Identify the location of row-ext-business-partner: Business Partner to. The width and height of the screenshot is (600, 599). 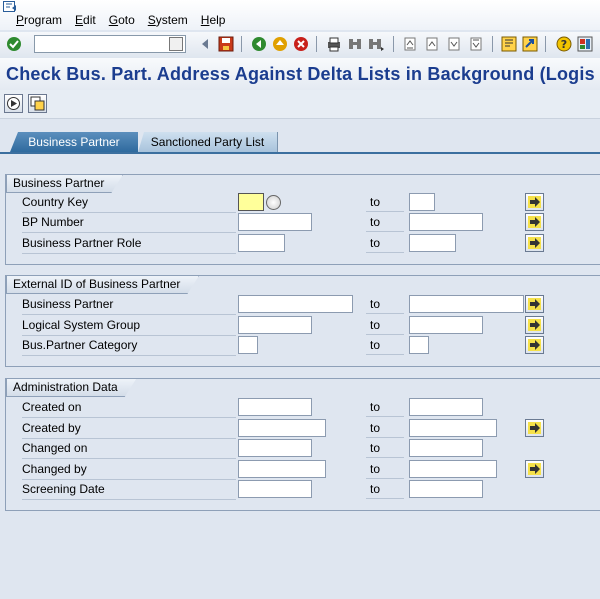
(302, 304).